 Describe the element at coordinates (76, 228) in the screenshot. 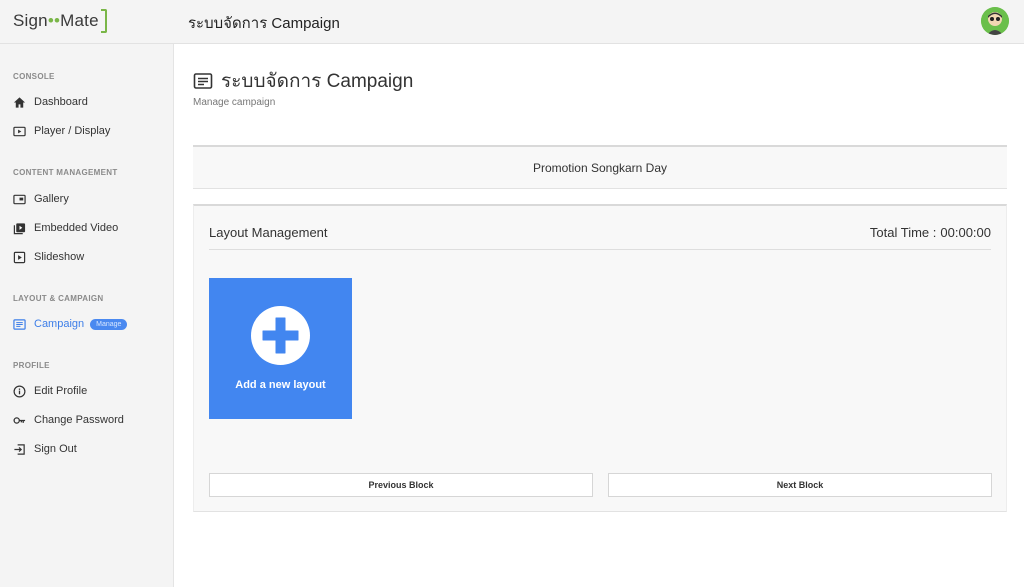

I see `sidebar-item-label: Embedded Video` at that location.